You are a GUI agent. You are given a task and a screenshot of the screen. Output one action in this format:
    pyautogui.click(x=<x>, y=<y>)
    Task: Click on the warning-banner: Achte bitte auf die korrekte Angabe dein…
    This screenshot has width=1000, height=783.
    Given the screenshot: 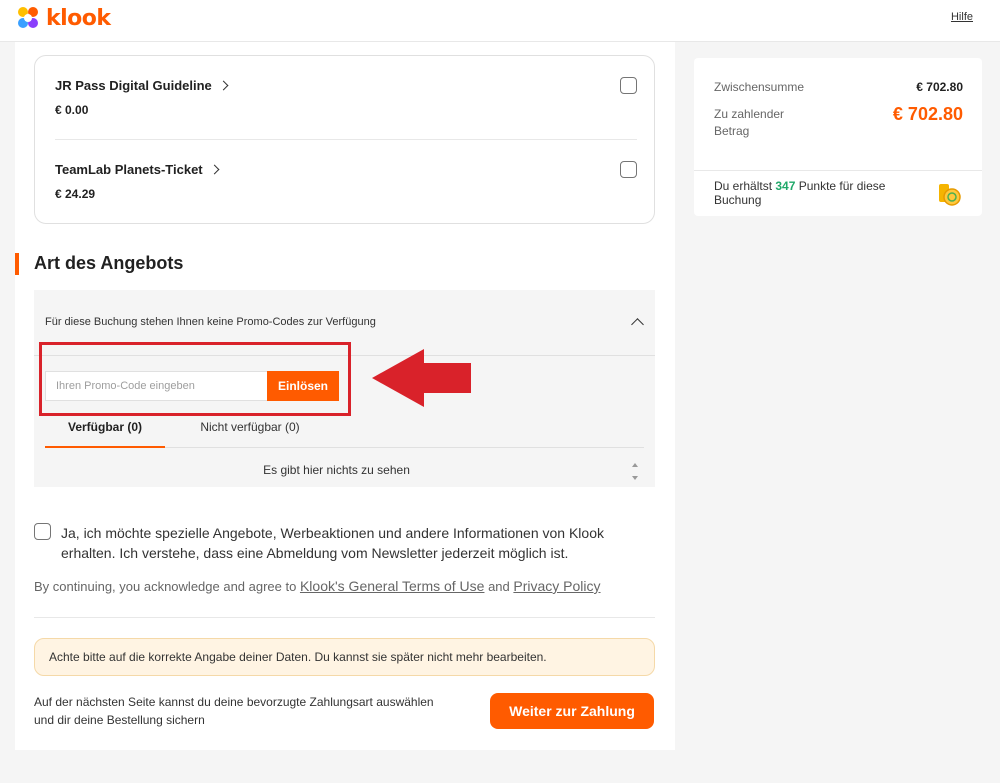 What is the action you would take?
    pyautogui.click(x=344, y=657)
    